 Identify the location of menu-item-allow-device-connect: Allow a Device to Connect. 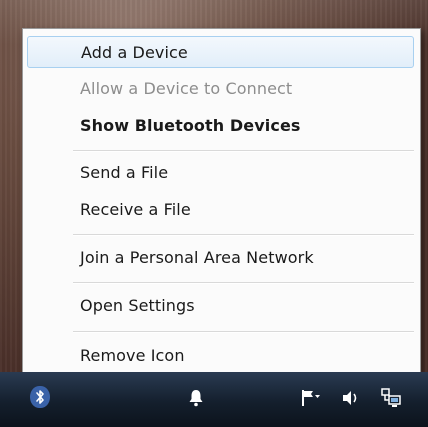
(221, 88).